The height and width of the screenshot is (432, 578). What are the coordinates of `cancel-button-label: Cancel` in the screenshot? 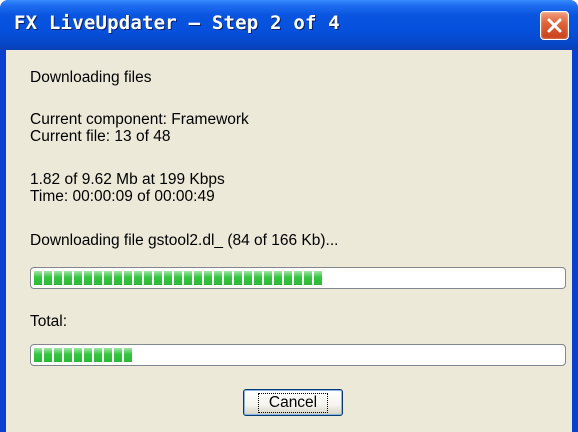 It's located at (293, 402).